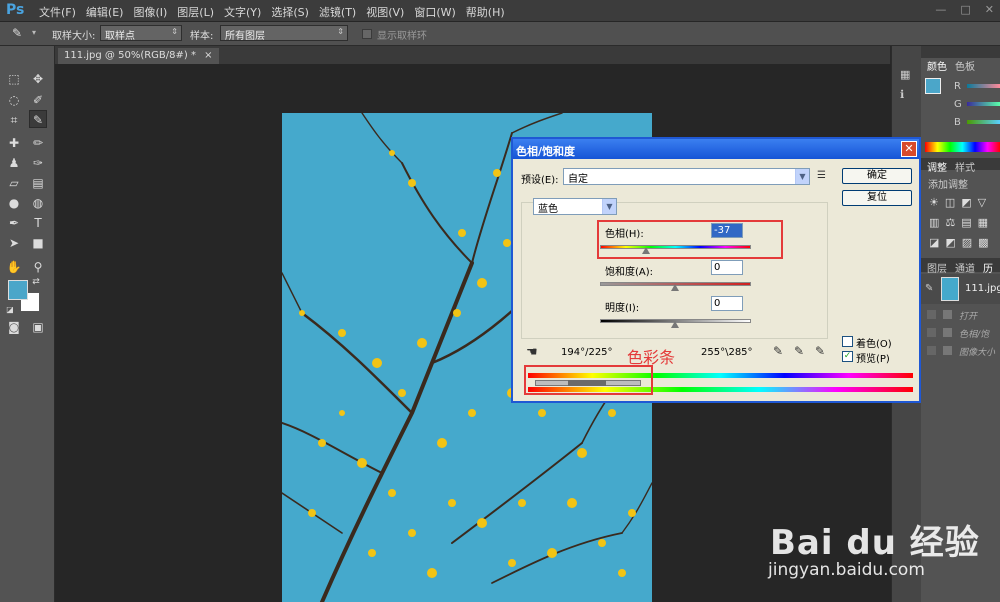 The image size is (1000, 602). What do you see at coordinates (38, 267) in the screenshot?
I see `zoom-tool-icon: ⚲` at bounding box center [38, 267].